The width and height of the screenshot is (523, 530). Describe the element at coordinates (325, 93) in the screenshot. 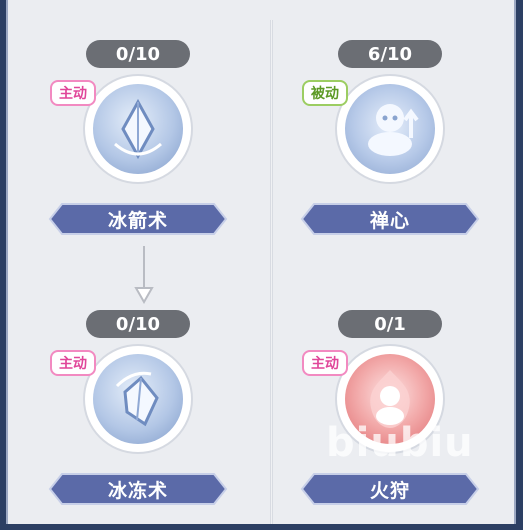

I see `skill-type-badge: 被动` at that location.